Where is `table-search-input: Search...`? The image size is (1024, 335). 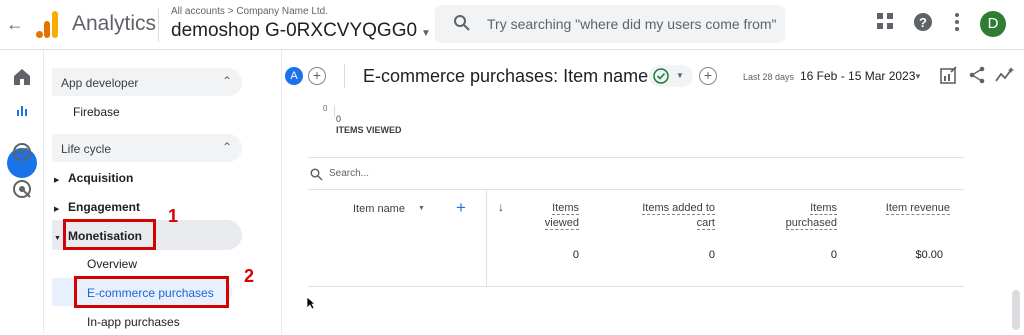
table-search-input: Search... is located at coordinates (349, 173).